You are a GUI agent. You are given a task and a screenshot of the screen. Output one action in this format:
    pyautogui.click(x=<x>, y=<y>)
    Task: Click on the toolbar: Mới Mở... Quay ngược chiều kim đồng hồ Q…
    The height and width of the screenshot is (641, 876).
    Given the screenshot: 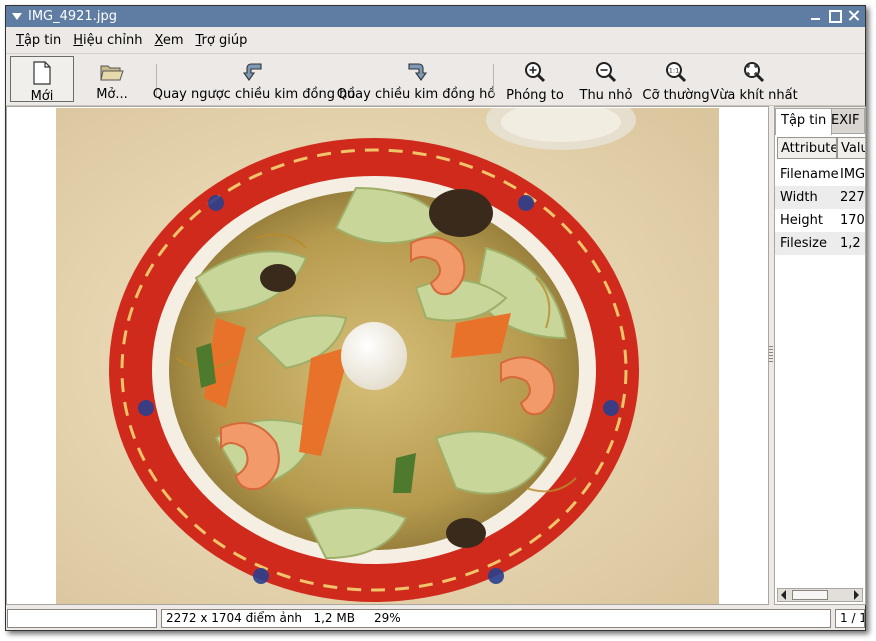 What is the action you would take?
    pyautogui.click(x=435, y=80)
    